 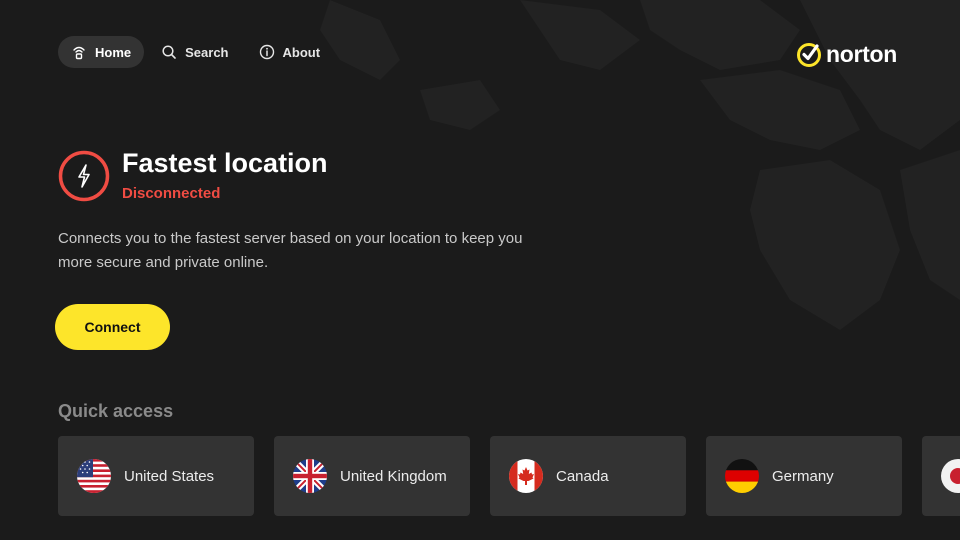 I want to click on nav-home-label: Home, so click(x=113, y=52).